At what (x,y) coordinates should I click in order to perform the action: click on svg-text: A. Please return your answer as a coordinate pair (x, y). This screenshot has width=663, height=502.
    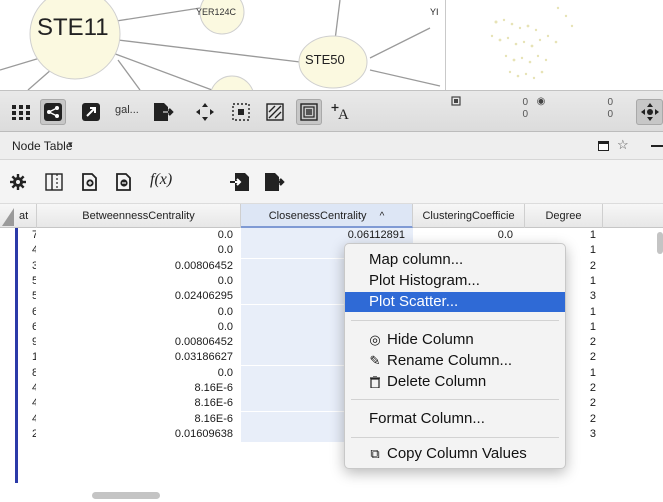
    Looking at the image, I should click on (343, 114).